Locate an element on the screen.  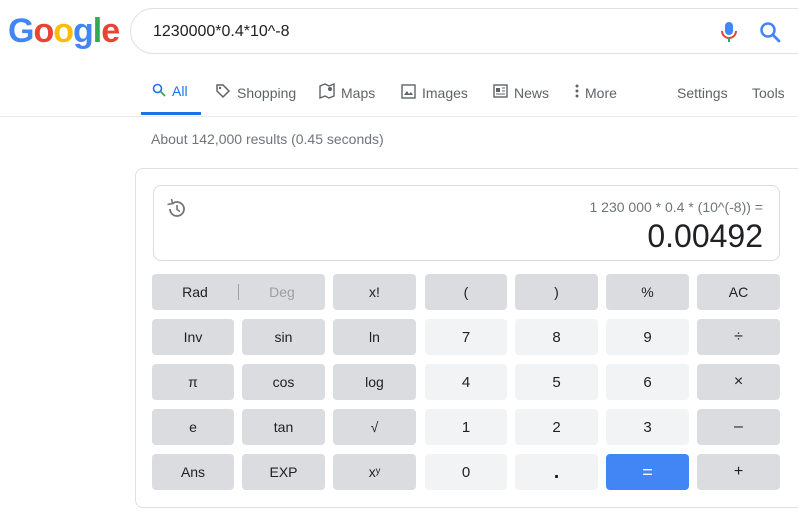
tab-label: Tools is located at coordinates (768, 92).